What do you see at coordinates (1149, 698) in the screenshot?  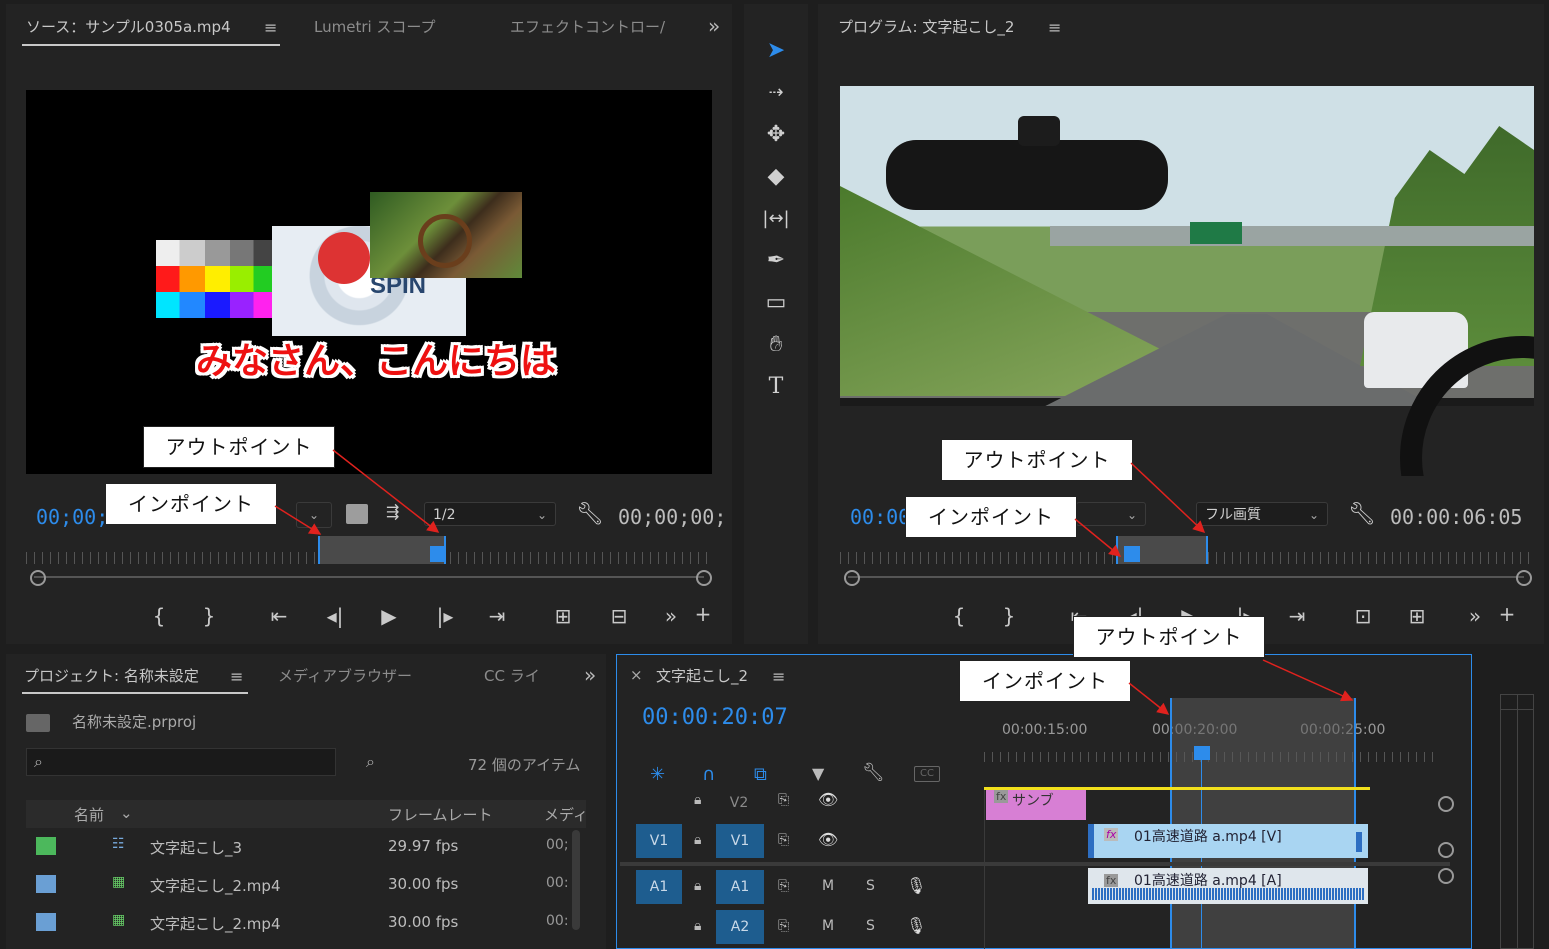 I see `timeline-in-arrow` at bounding box center [1149, 698].